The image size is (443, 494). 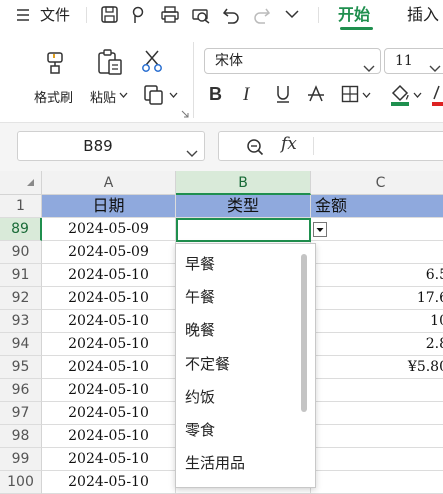 What do you see at coordinates (200, 330) in the screenshot?
I see `dropdown-option: 晚餐` at bounding box center [200, 330].